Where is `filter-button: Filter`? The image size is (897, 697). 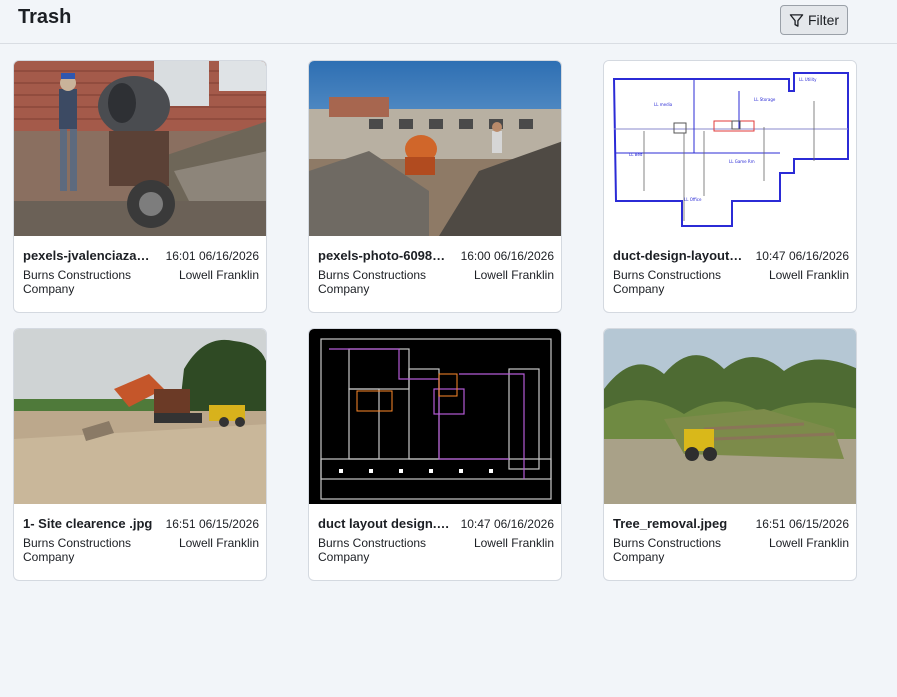 filter-button: Filter is located at coordinates (814, 20).